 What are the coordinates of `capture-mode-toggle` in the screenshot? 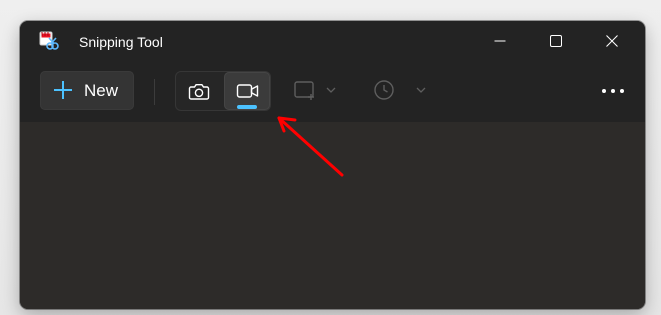 It's located at (223, 91).